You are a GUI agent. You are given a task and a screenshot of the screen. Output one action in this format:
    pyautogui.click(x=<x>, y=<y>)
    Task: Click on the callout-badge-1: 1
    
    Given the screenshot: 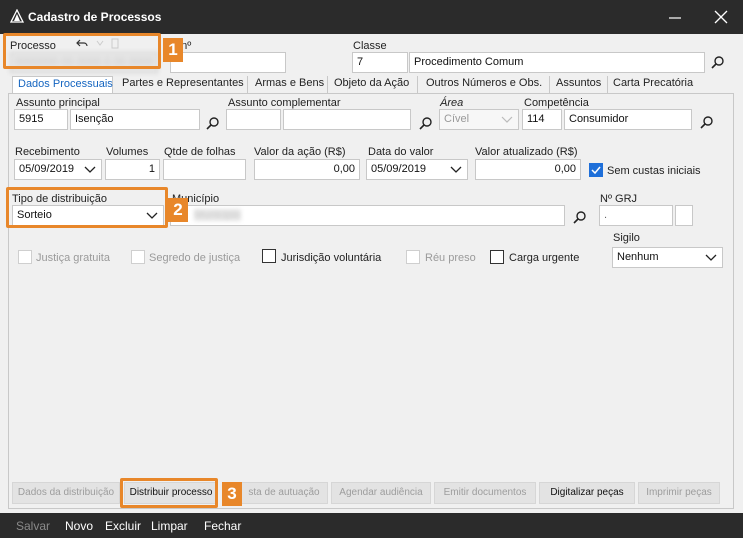 What is the action you would take?
    pyautogui.click(x=173, y=50)
    